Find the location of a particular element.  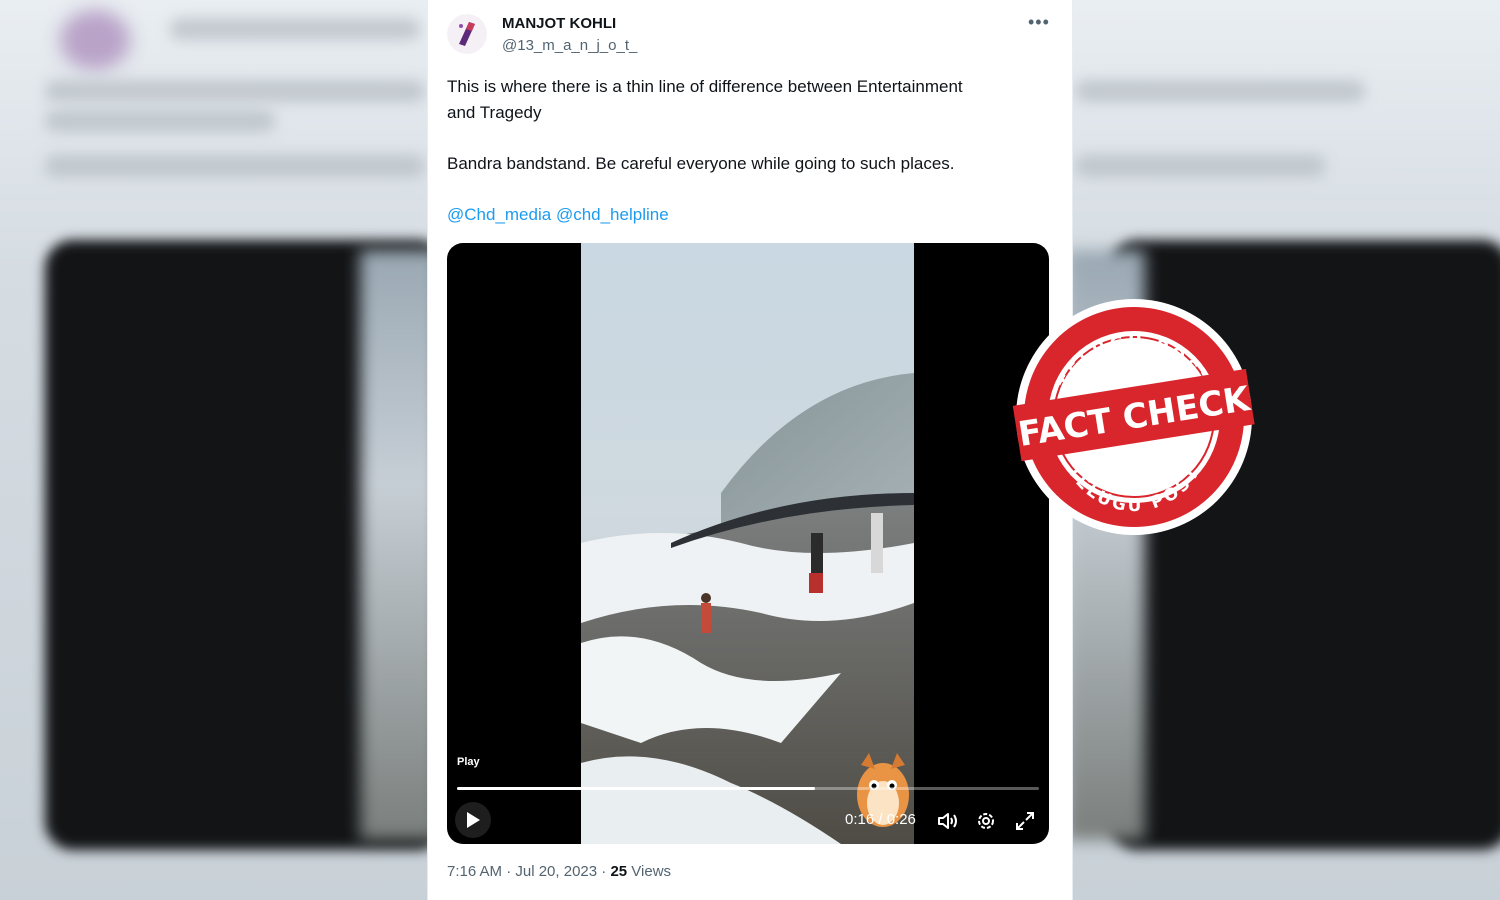

blurred-avatar is located at coordinates (95, 40).